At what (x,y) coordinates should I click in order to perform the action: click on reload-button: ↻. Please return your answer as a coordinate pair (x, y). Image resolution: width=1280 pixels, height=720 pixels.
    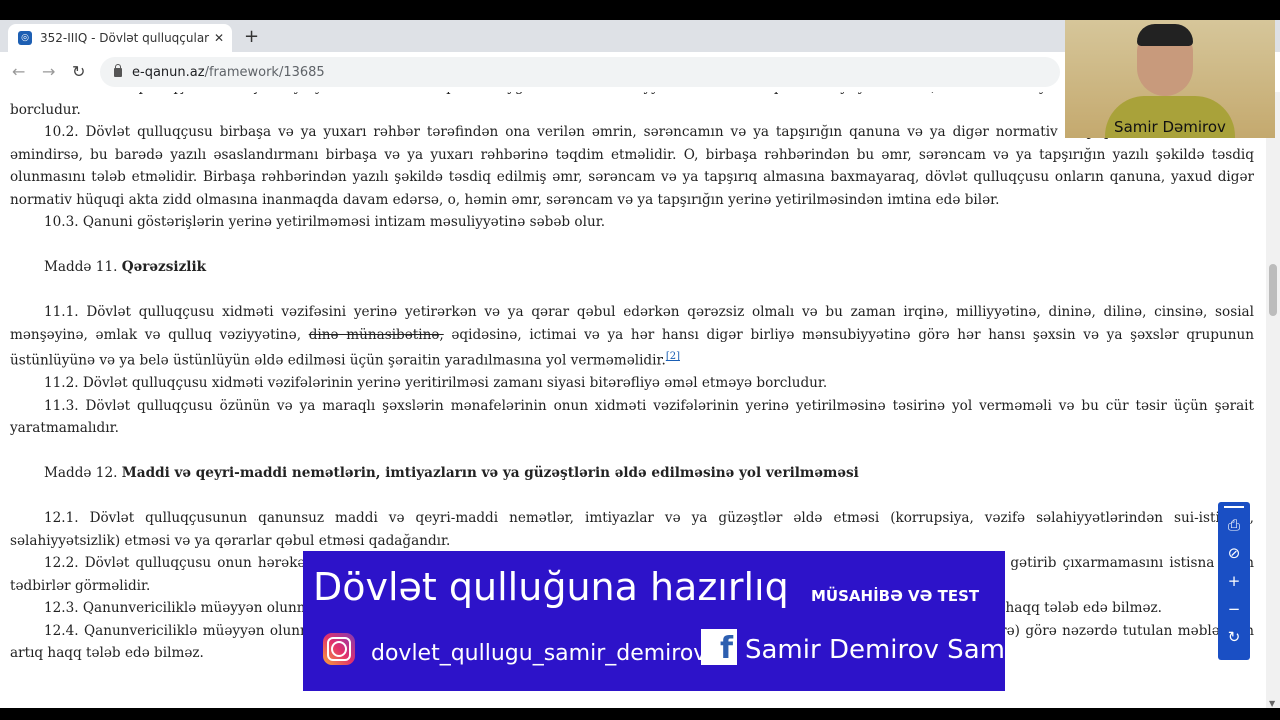
    Looking at the image, I should click on (78, 71).